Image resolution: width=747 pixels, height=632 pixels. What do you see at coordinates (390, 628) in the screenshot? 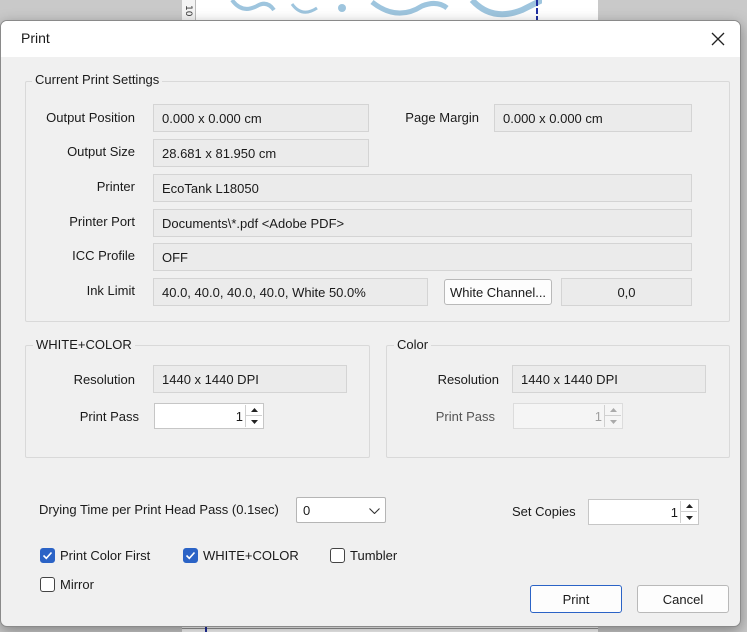
I see `page-edge` at bounding box center [390, 628].